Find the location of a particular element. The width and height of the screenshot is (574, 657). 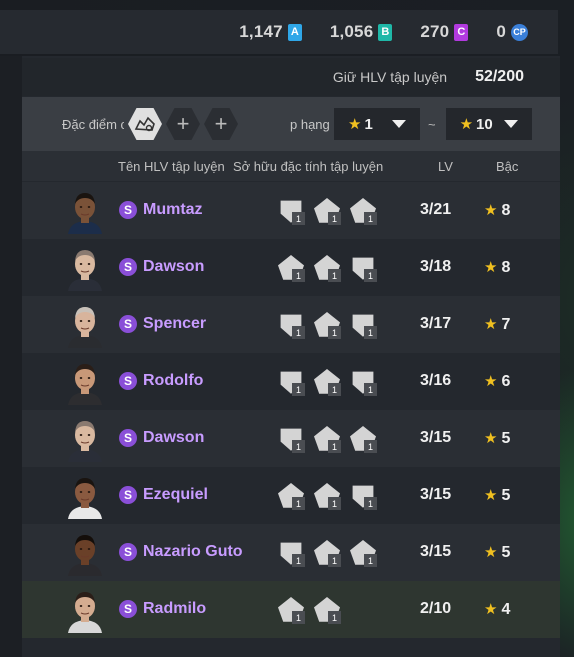

currency-value: 1,056 is located at coordinates (351, 31).